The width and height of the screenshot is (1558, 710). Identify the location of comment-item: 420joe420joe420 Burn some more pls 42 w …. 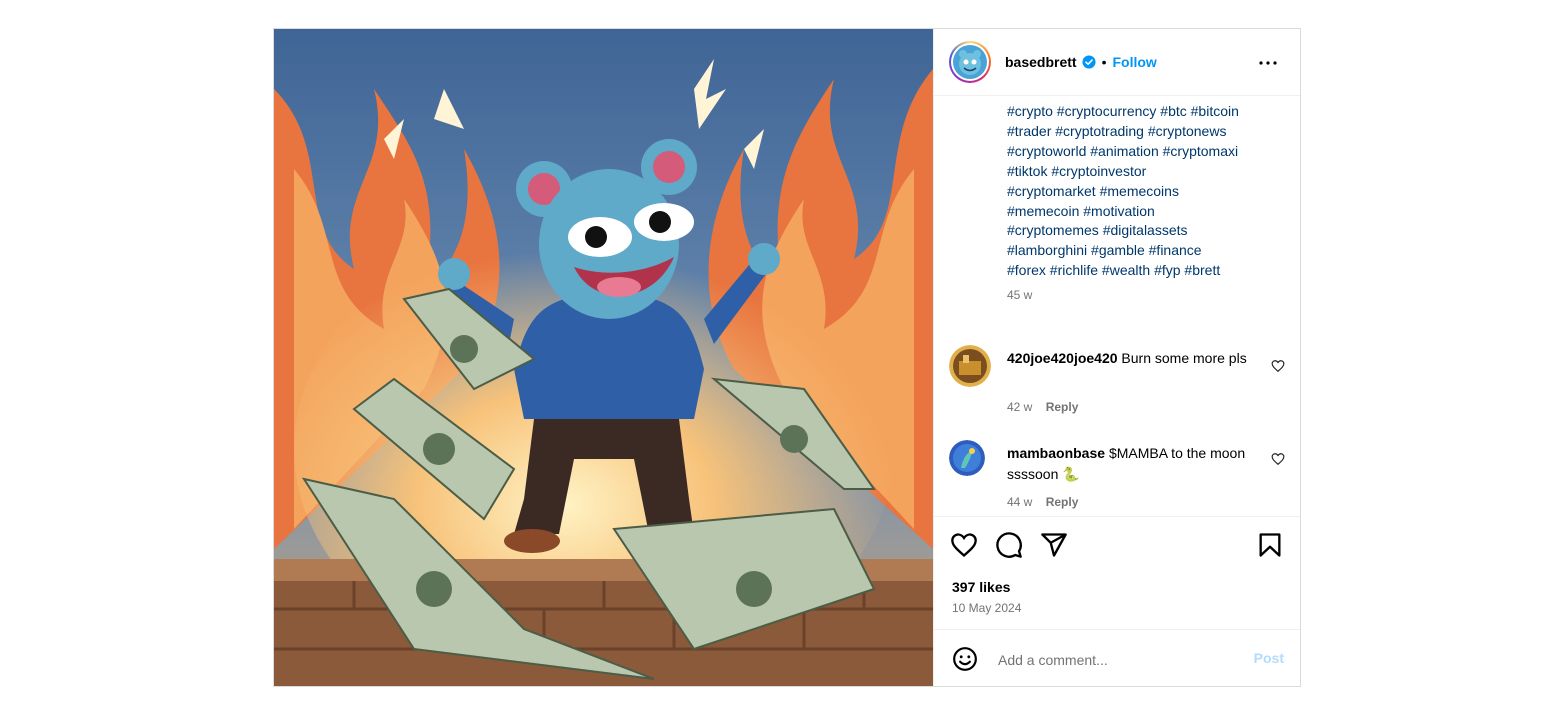
(1117, 385).